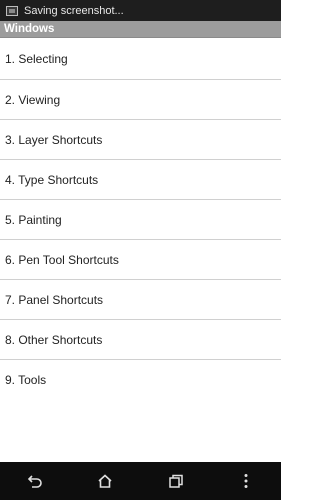  I want to click on recents-icon, so click(175, 481).